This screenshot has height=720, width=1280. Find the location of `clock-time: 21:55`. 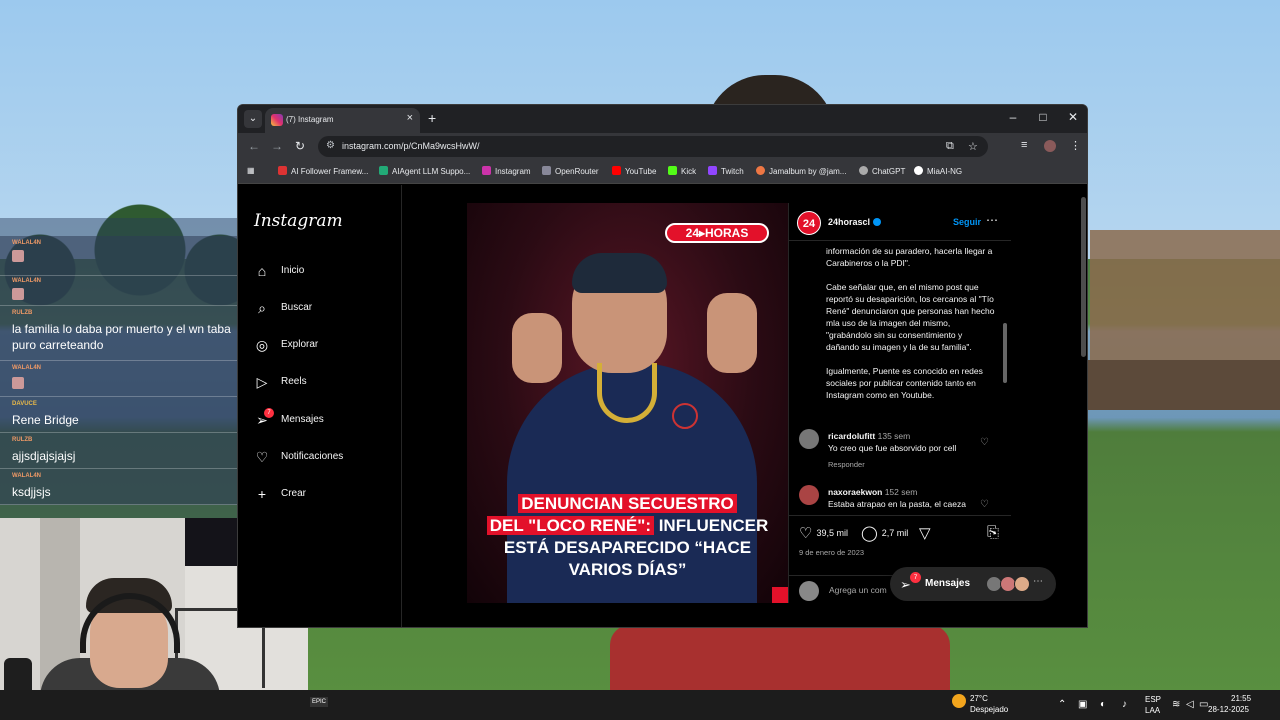

clock-time: 21:55 is located at coordinates (1241, 698).